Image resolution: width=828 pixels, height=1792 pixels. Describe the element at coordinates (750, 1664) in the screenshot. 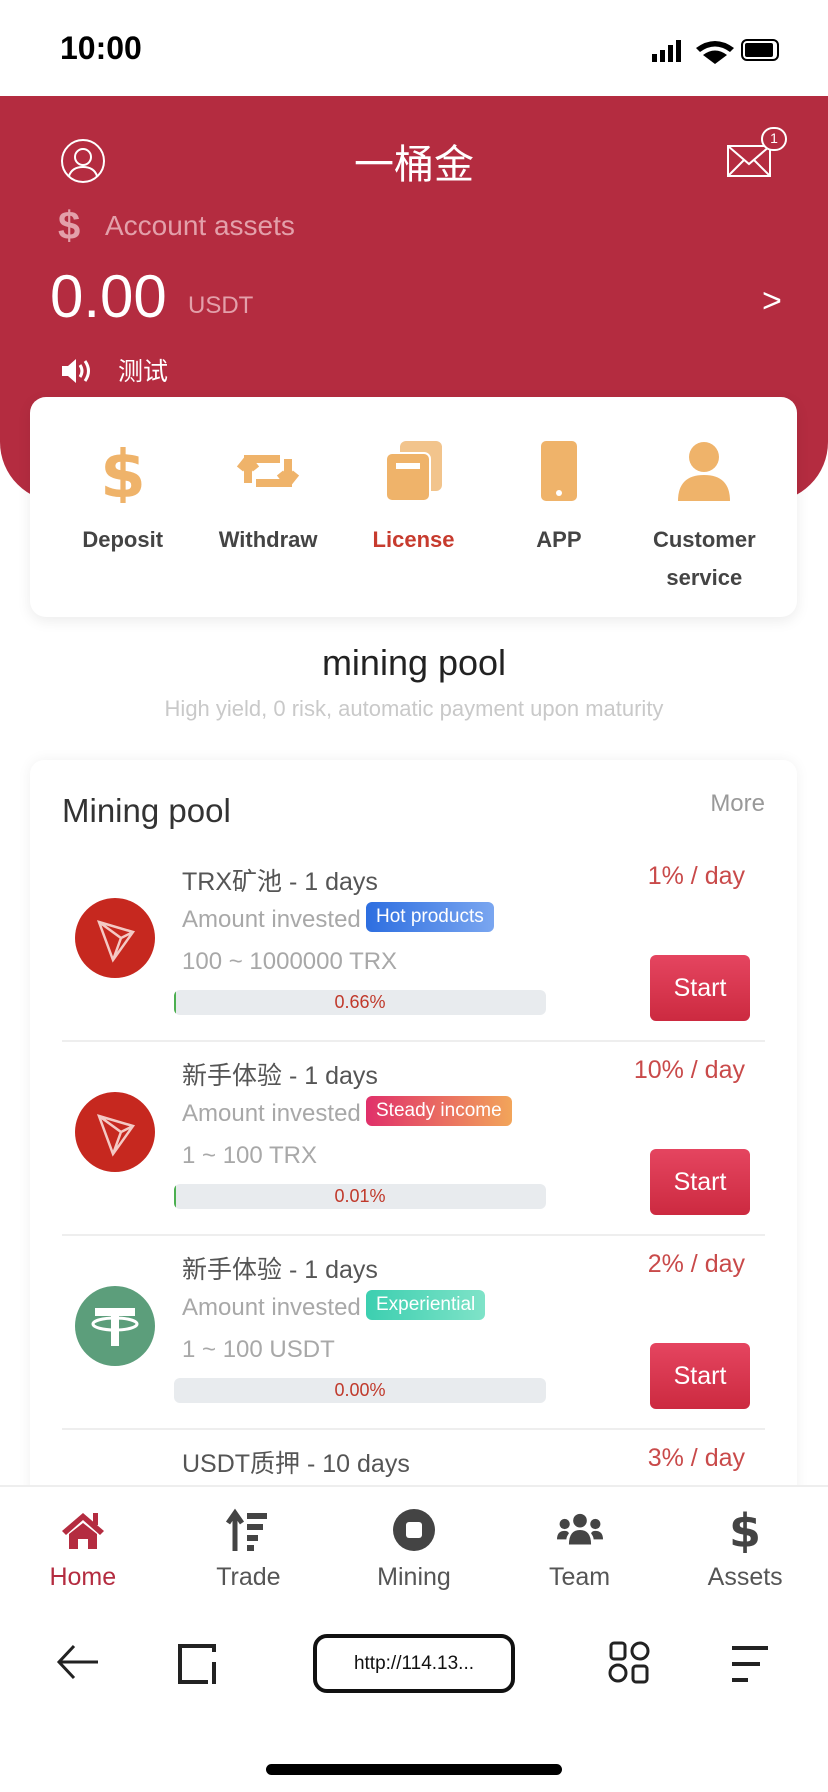

I see `menu-icon` at that location.